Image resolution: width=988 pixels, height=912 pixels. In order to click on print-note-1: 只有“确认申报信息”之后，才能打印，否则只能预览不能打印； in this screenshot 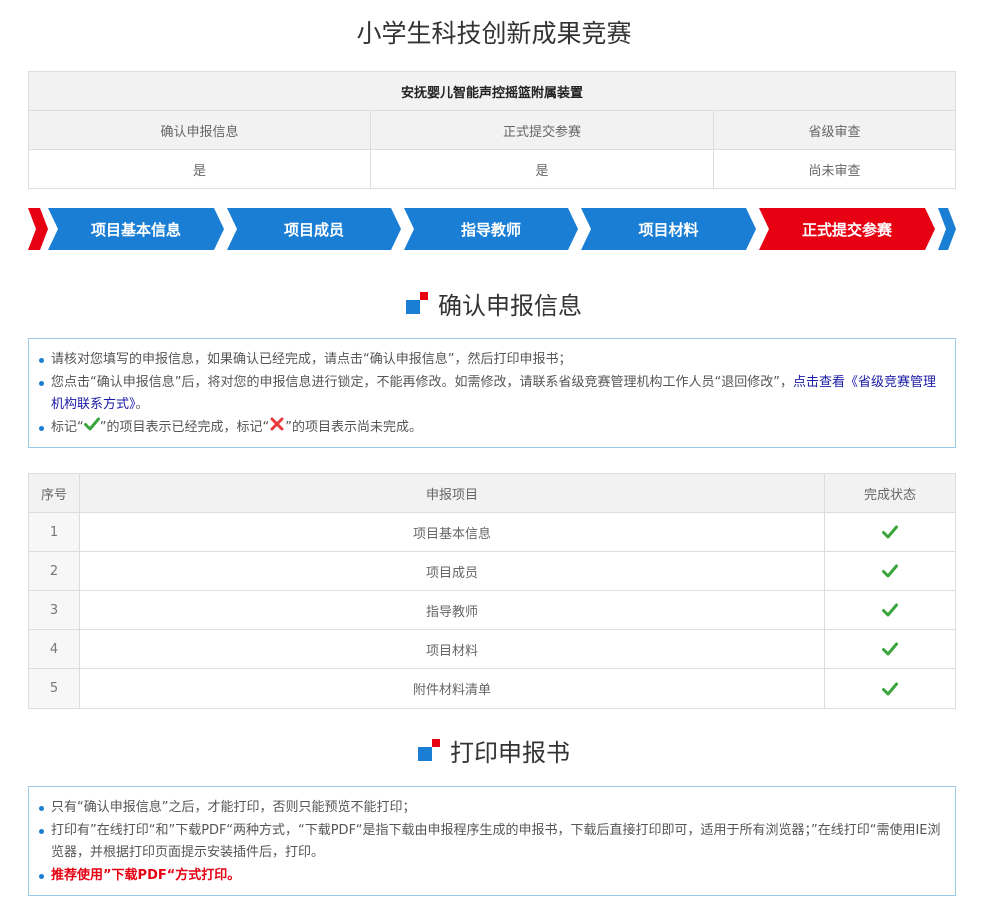, I will do `click(491, 808)`.